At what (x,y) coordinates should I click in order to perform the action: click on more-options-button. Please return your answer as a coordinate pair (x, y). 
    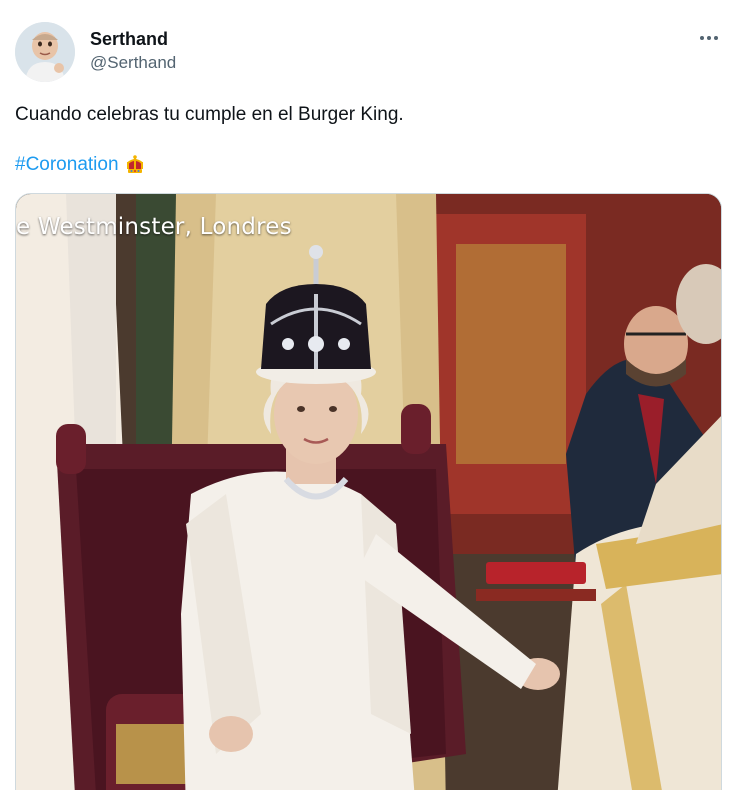
    Looking at the image, I should click on (709, 38).